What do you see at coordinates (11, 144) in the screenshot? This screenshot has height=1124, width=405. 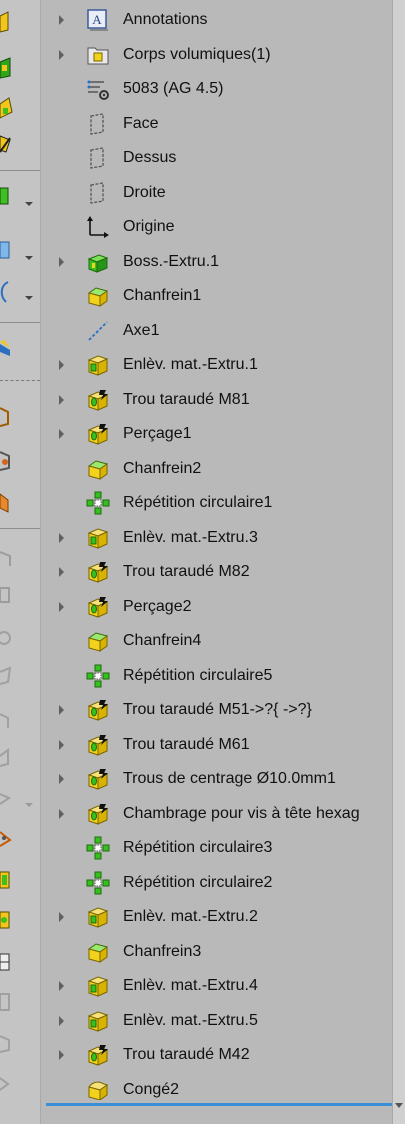 I see `loft-boss-tool-icon` at bounding box center [11, 144].